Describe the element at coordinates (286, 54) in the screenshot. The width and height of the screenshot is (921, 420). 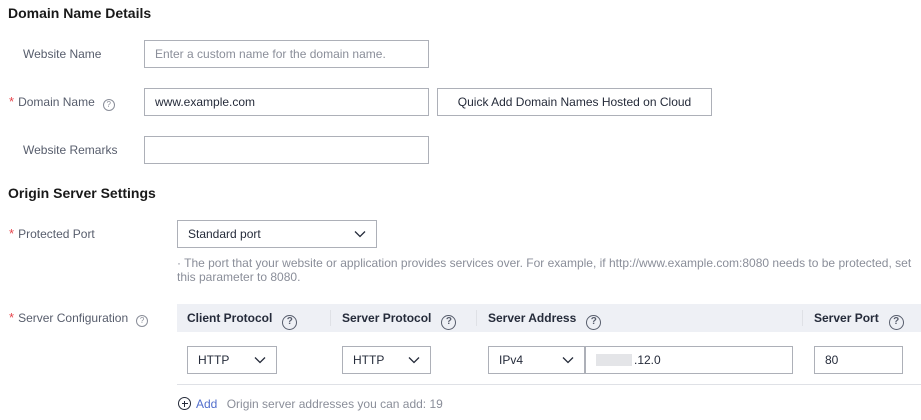
I see `website-name-input: Enter a custom name for the domain name.` at that location.